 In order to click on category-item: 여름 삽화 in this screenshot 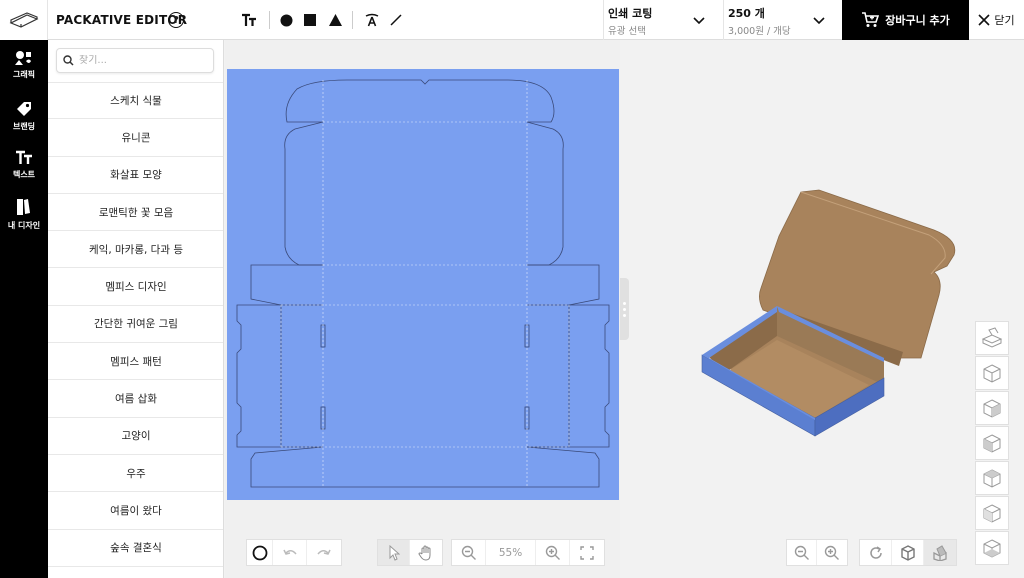, I will do `click(135, 399)`.